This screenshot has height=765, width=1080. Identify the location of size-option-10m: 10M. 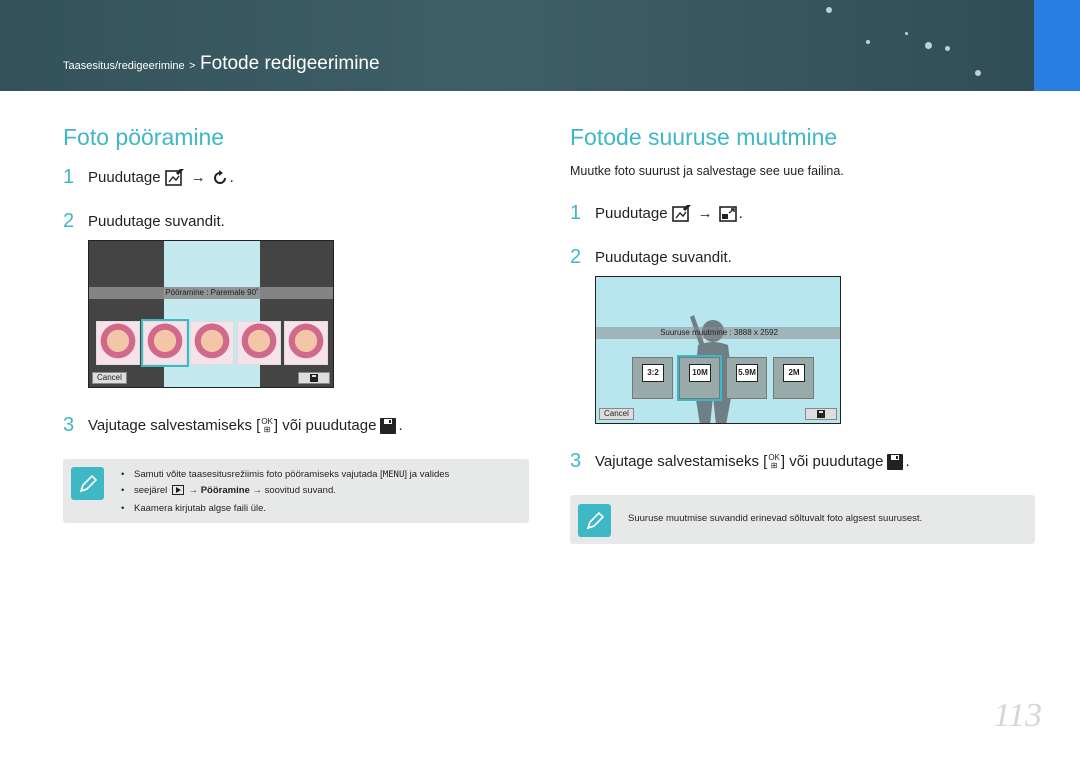
(699, 378).